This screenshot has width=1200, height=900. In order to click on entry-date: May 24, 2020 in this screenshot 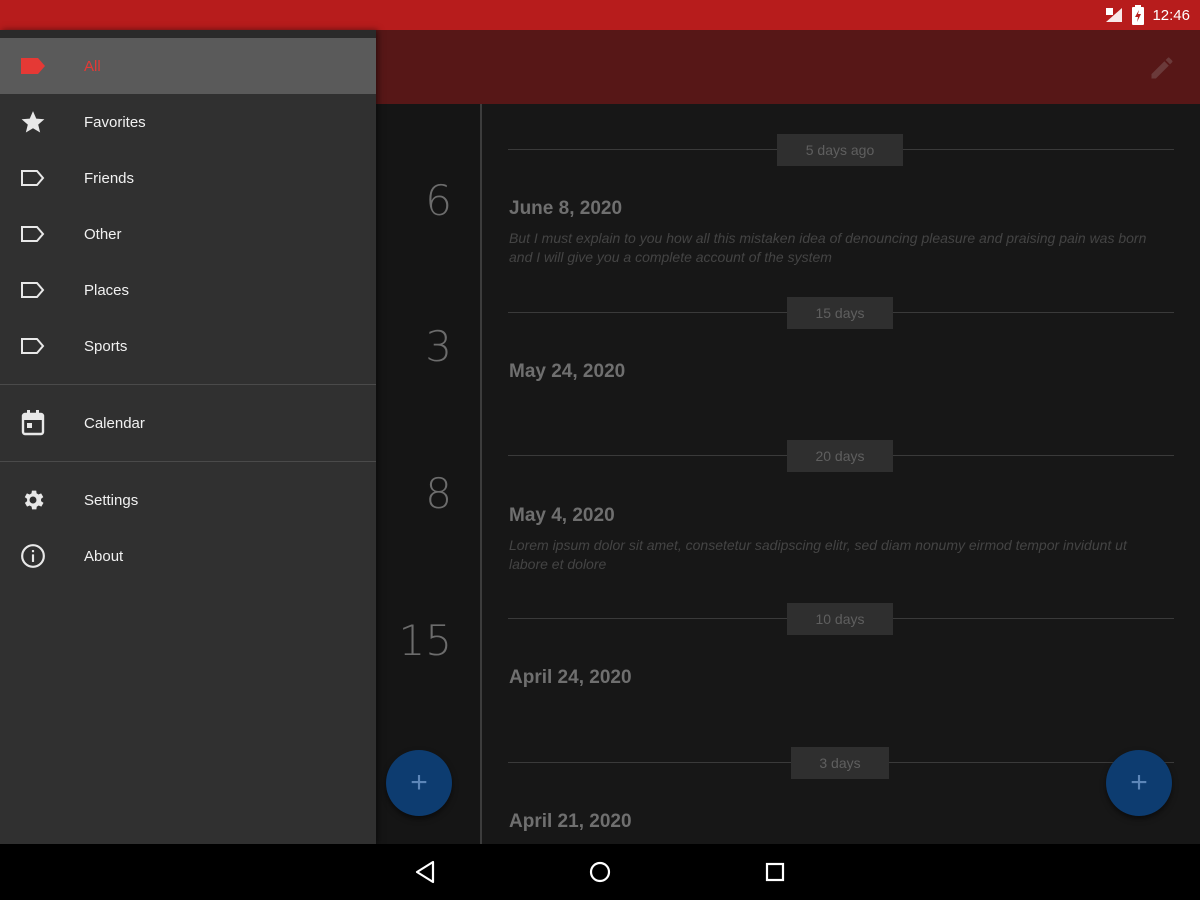, I will do `click(567, 372)`.